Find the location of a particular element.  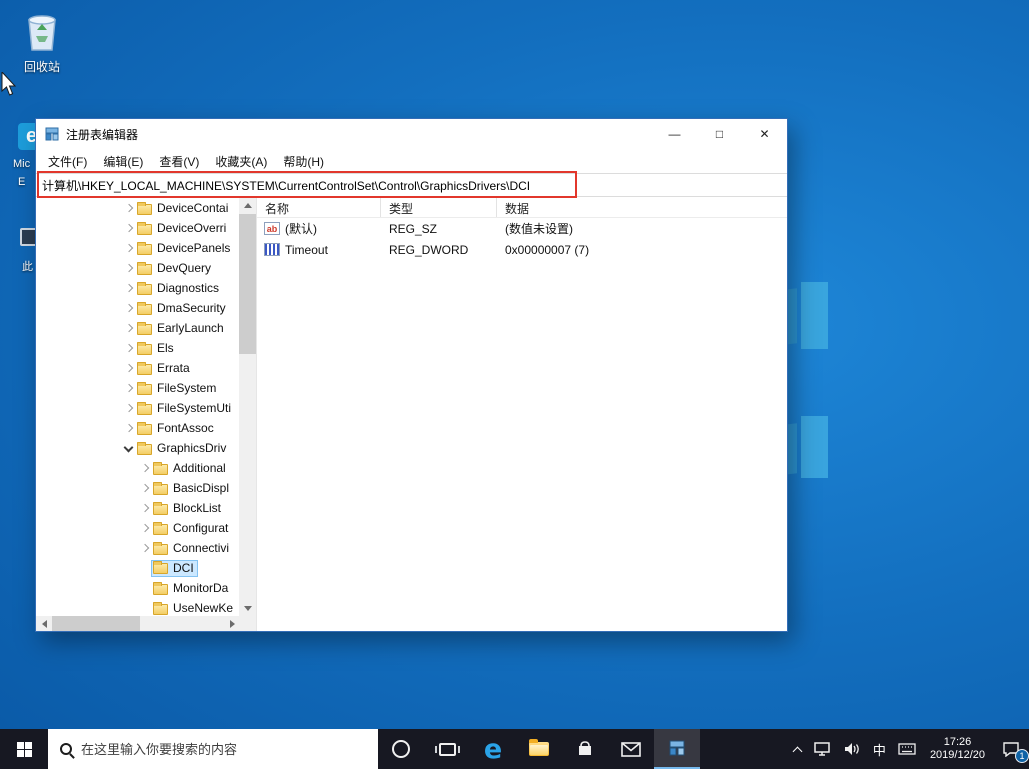

tree-item: DeviceOverri is located at coordinates (137, 228).